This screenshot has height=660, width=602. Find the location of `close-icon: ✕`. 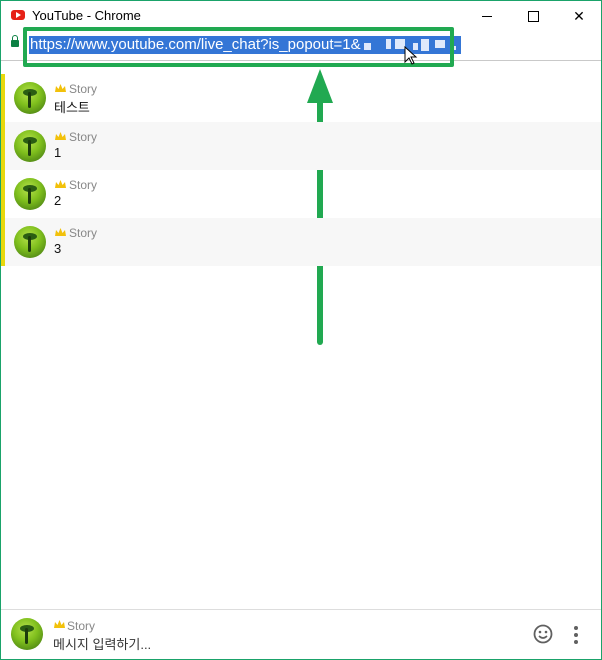

close-icon: ✕ is located at coordinates (579, 15).